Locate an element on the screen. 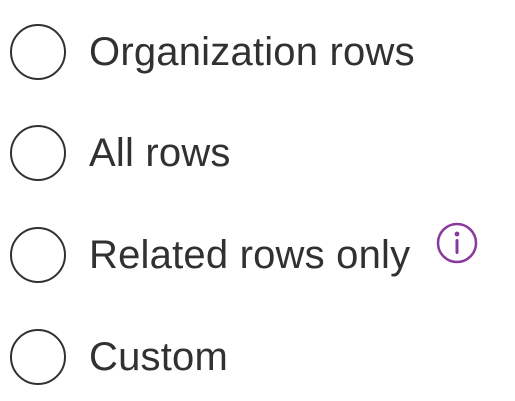 Image resolution: width=515 pixels, height=401 pixels. info-icon is located at coordinates (457, 243).